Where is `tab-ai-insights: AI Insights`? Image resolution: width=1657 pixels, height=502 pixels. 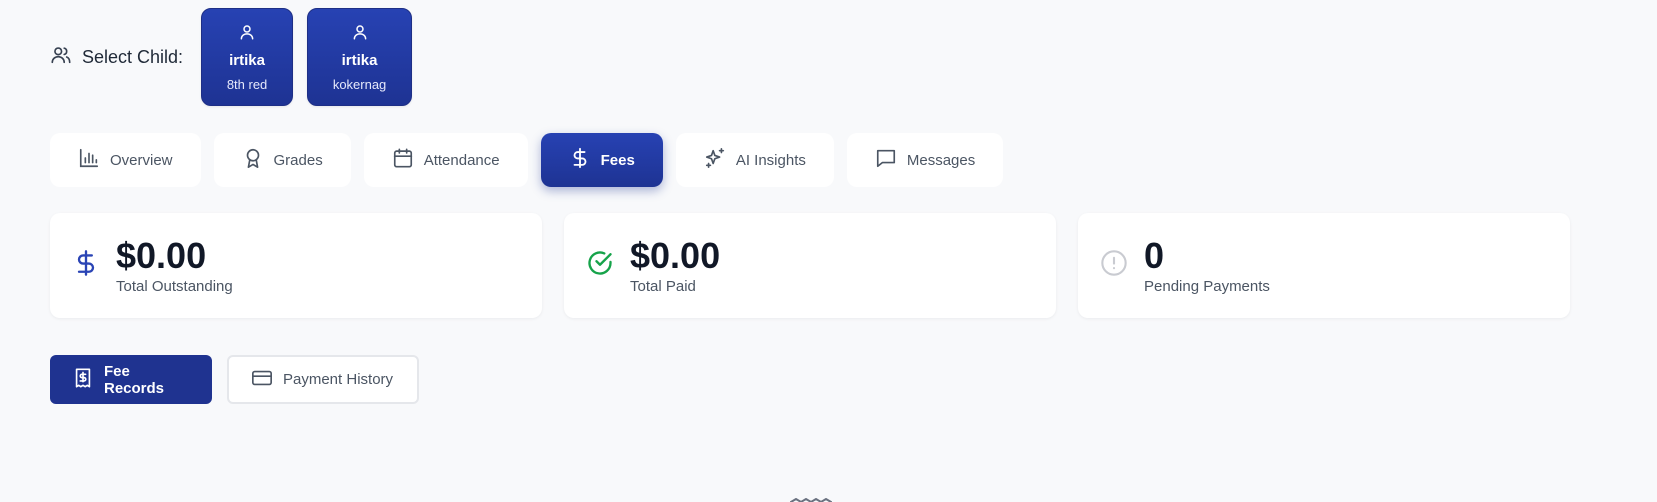 tab-ai-insights: AI Insights is located at coordinates (754, 160).